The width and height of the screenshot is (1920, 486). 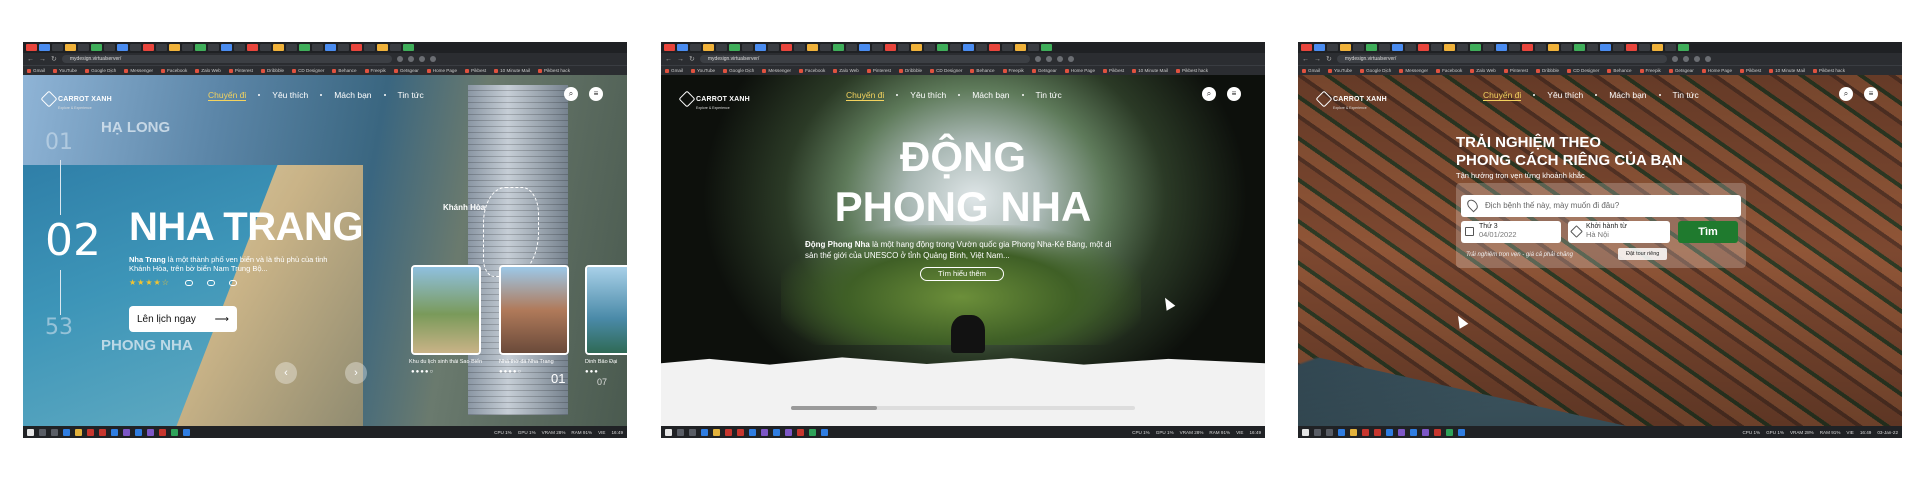 What do you see at coordinates (78, 432) in the screenshot?
I see `explorer-icon` at bounding box center [78, 432].